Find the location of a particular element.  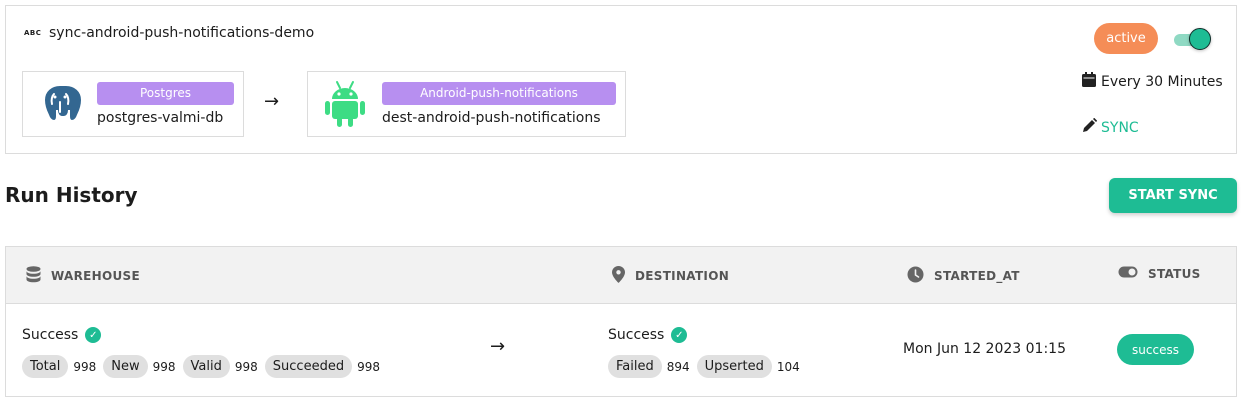

started-at-cell: Mon Jun 12 2023 01:15 is located at coordinates (984, 349).